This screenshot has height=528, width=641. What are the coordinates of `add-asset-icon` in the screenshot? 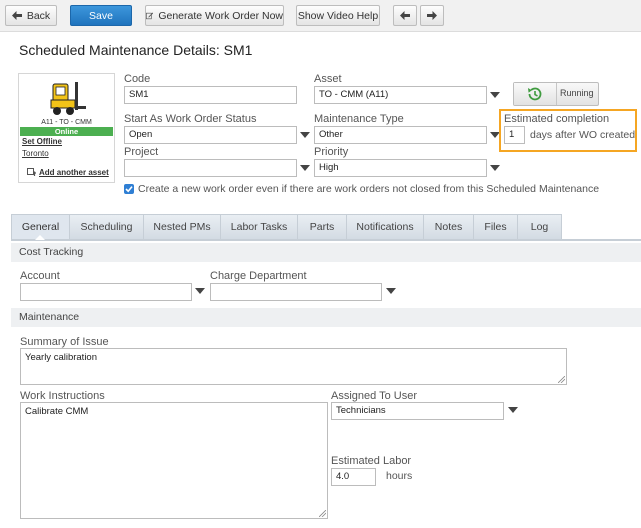 It's located at (31, 172).